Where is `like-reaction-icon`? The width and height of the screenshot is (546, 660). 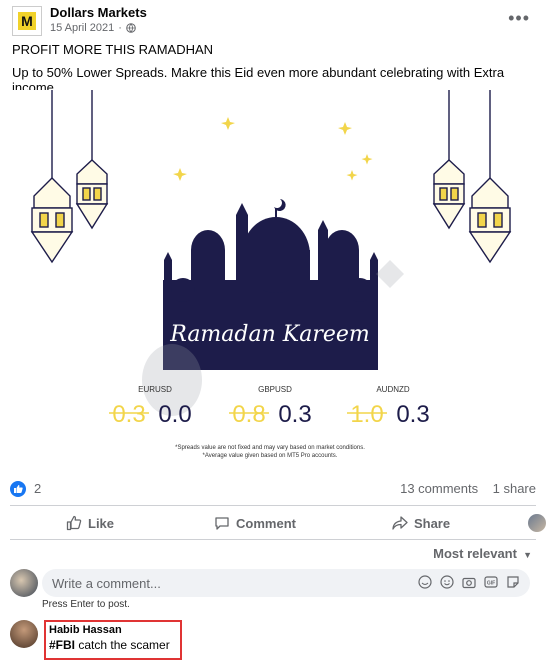 like-reaction-icon is located at coordinates (18, 489).